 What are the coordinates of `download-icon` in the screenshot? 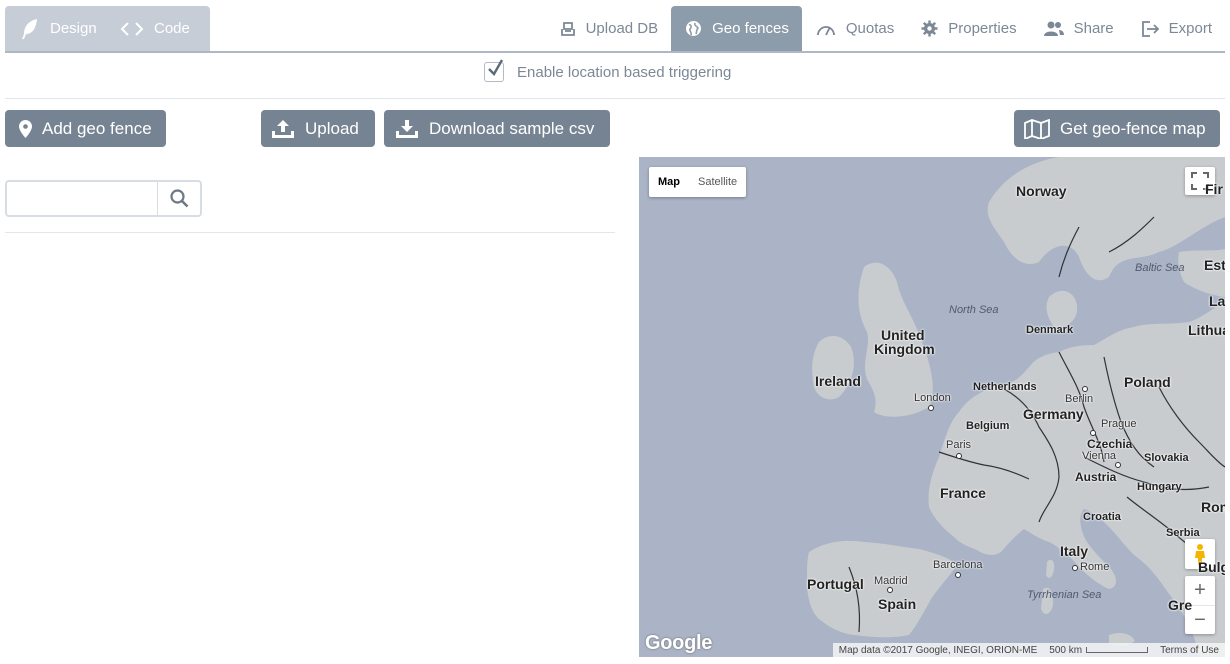 It's located at (407, 128).